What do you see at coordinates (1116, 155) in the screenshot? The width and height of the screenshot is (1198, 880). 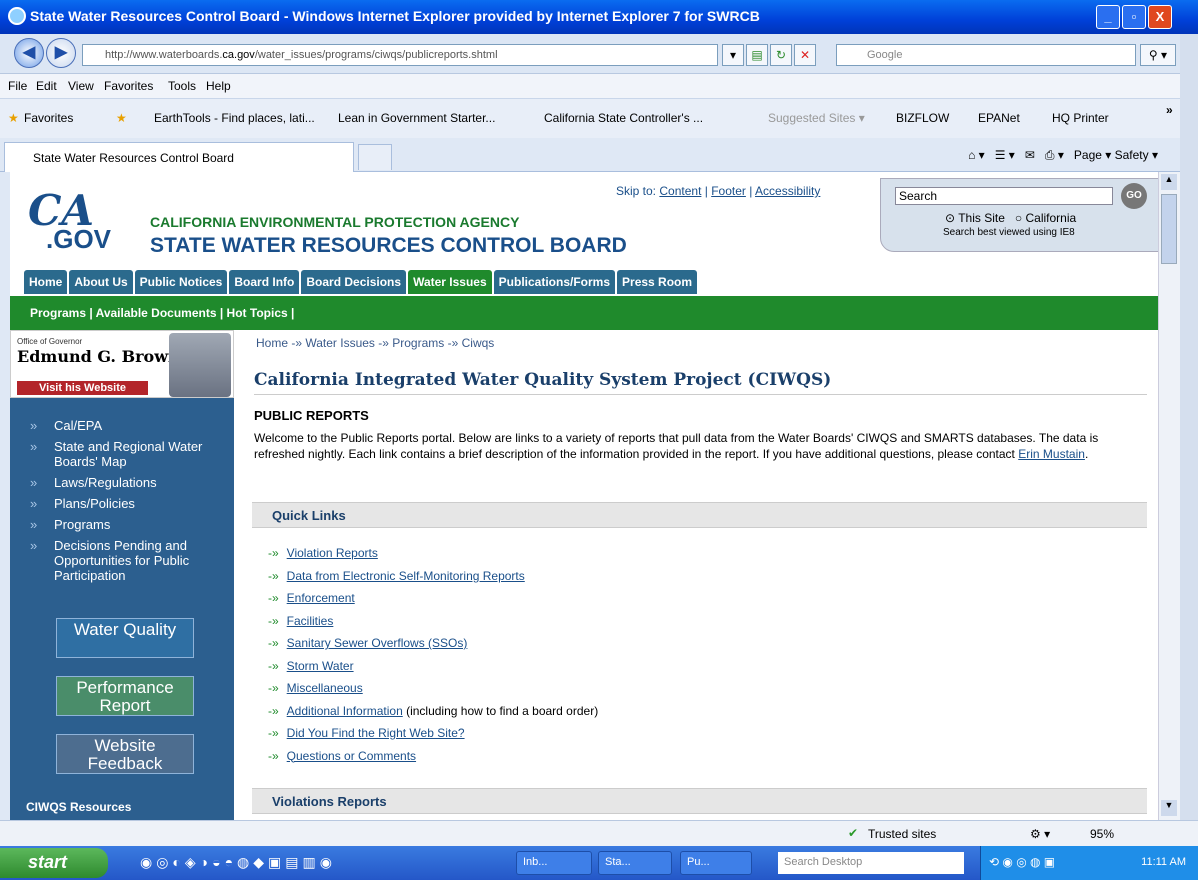 I see `page-safety-menu: Page ▾ Safety ▾` at bounding box center [1116, 155].